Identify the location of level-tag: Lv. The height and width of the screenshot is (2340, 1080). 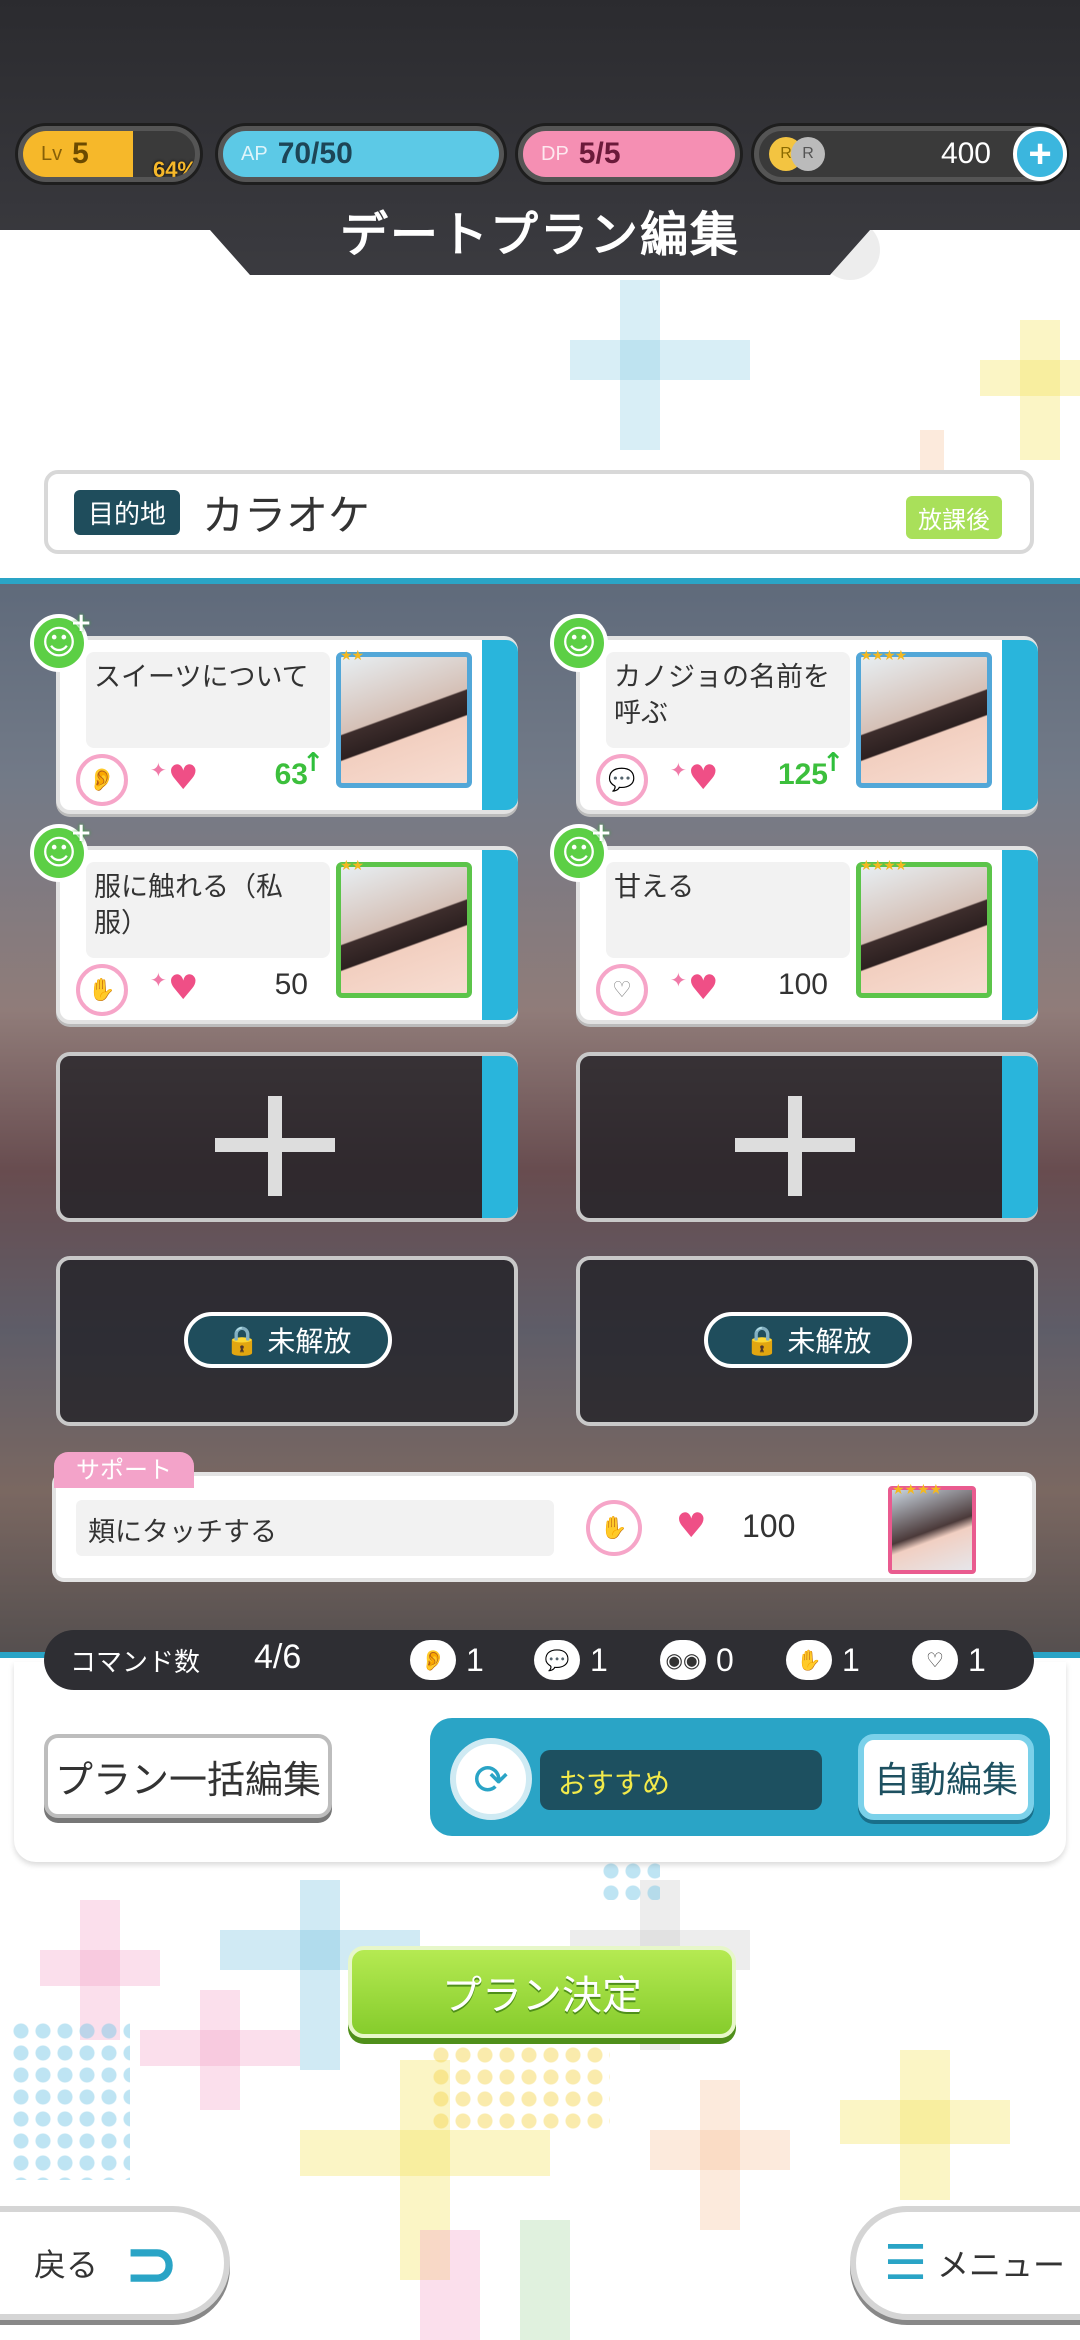
(52, 153).